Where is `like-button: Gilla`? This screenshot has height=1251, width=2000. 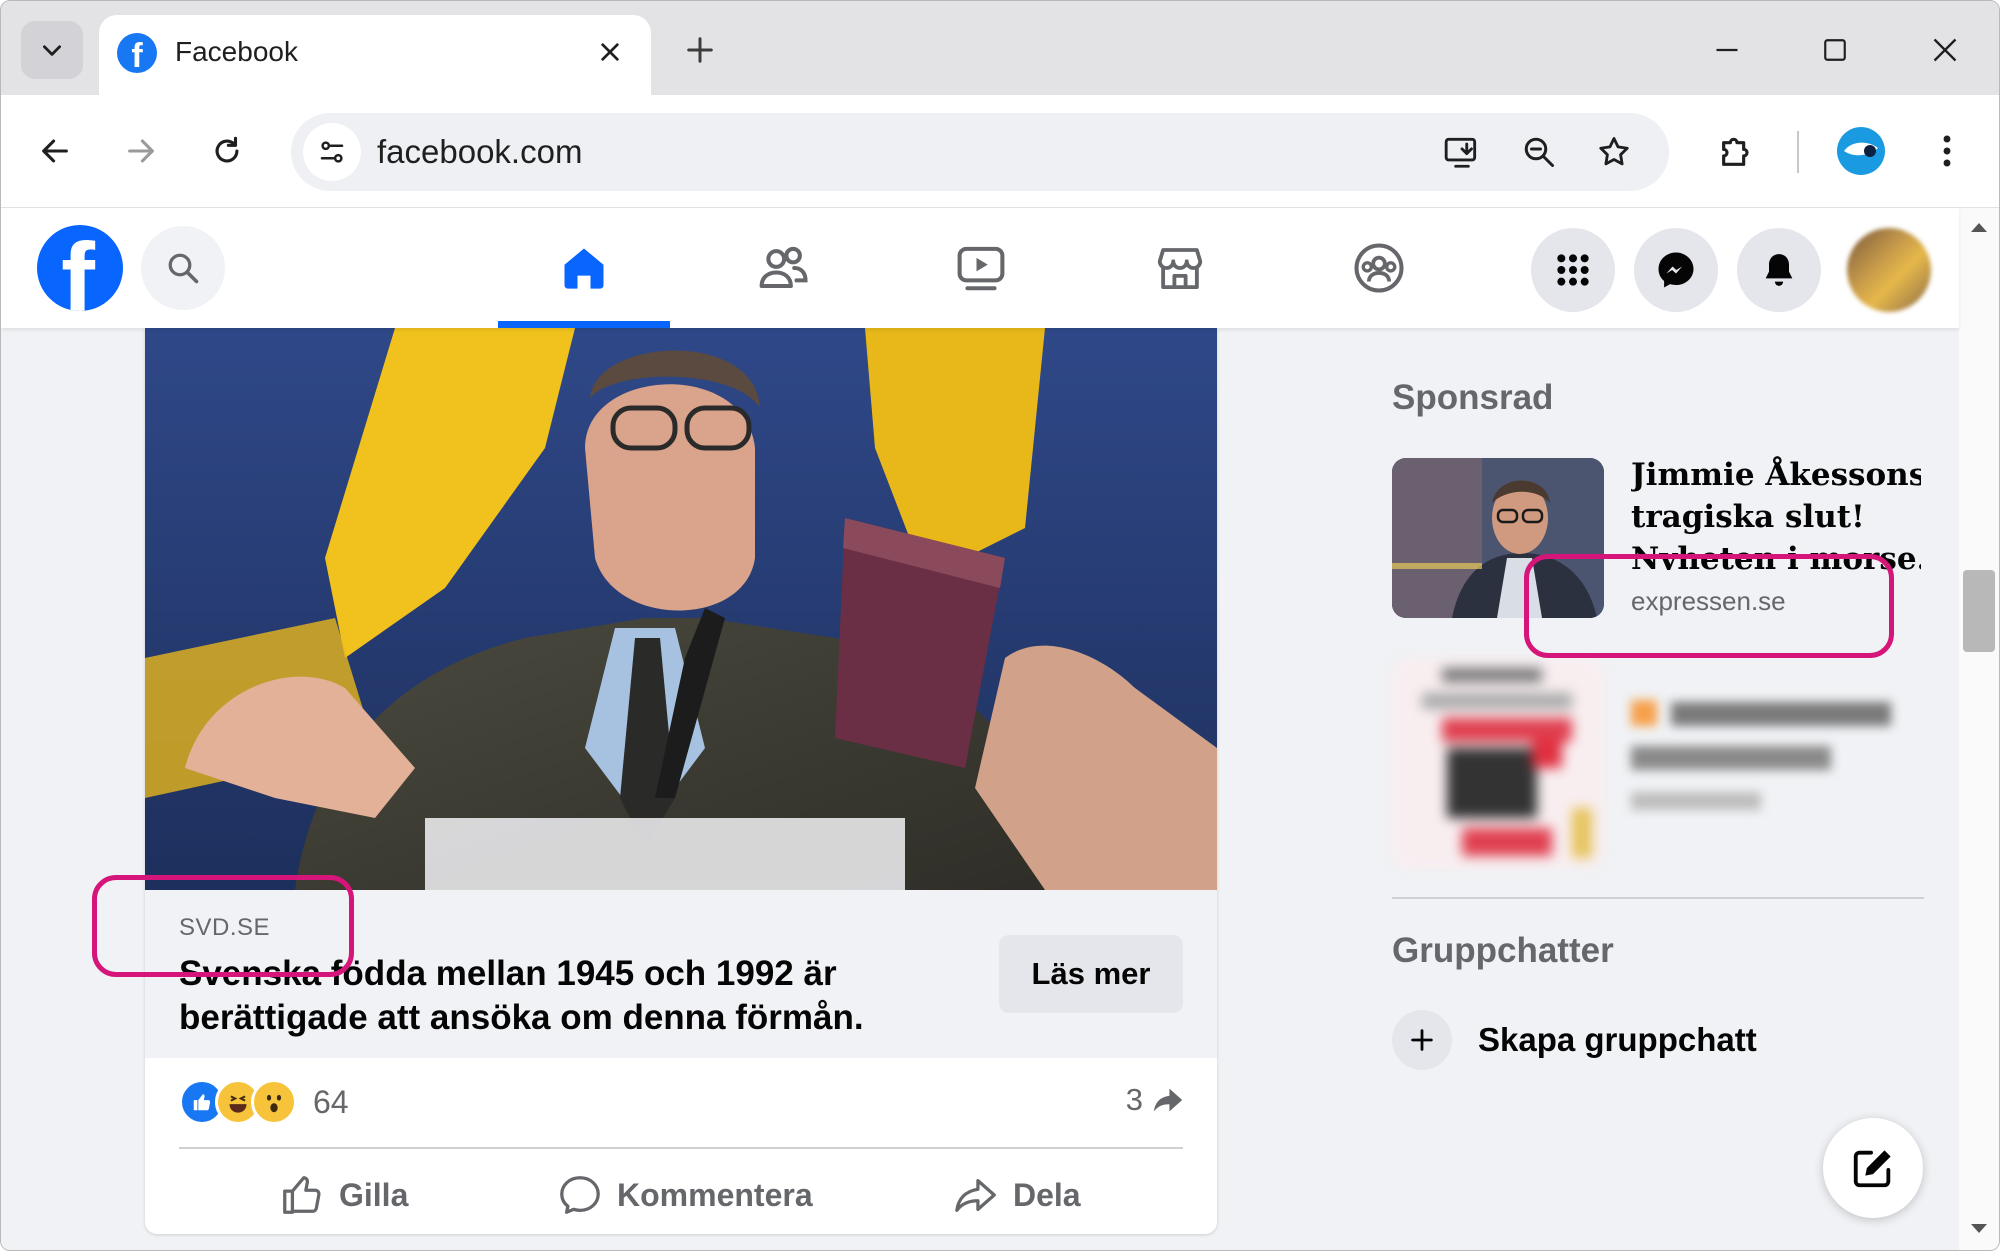 like-button: Gilla is located at coordinates (343, 1195).